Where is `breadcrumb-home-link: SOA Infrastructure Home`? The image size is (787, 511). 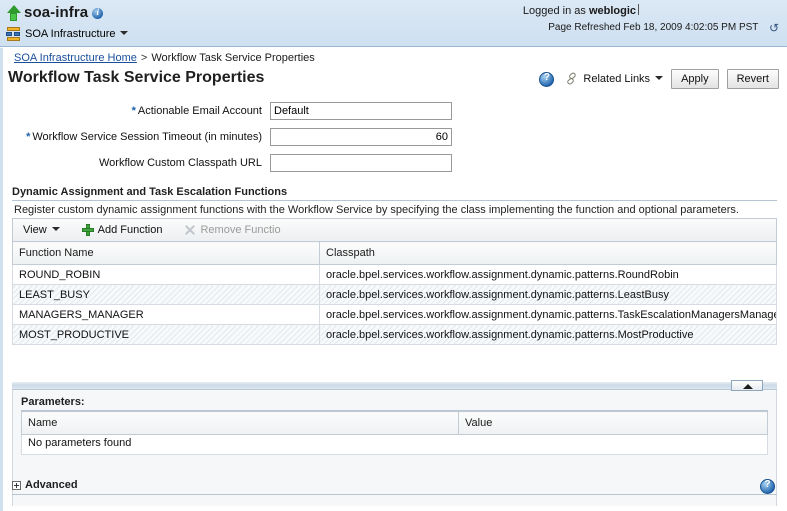 breadcrumb-home-link: SOA Infrastructure Home is located at coordinates (75, 58).